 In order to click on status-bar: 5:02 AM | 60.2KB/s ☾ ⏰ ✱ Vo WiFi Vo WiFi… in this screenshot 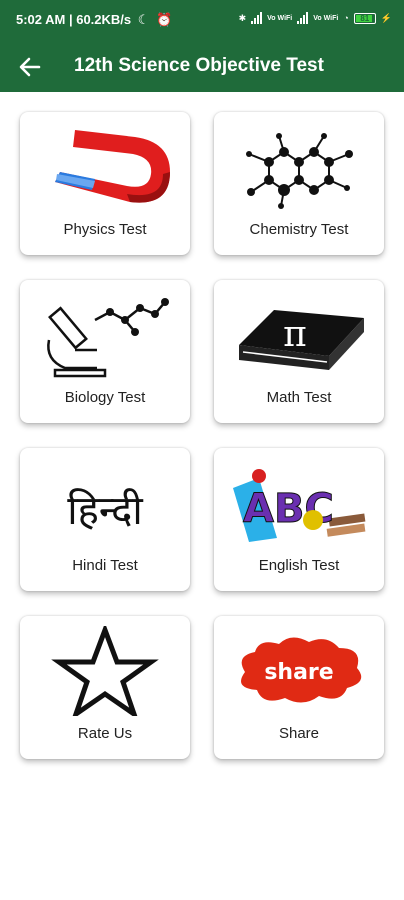, I will do `click(202, 21)`.